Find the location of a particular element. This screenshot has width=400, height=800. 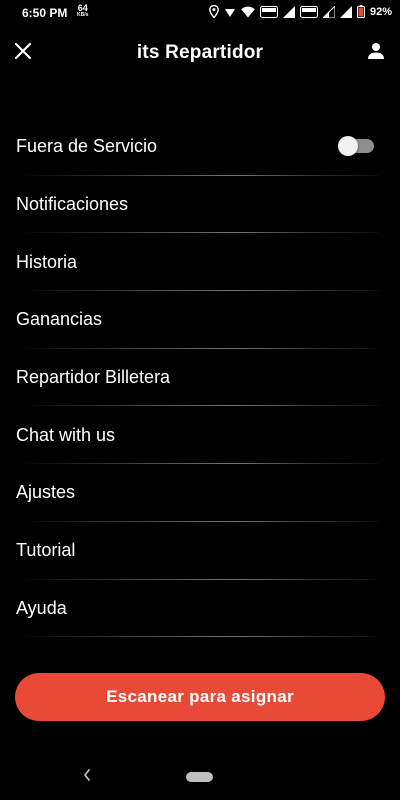

toggle-knob is located at coordinates (348, 146).